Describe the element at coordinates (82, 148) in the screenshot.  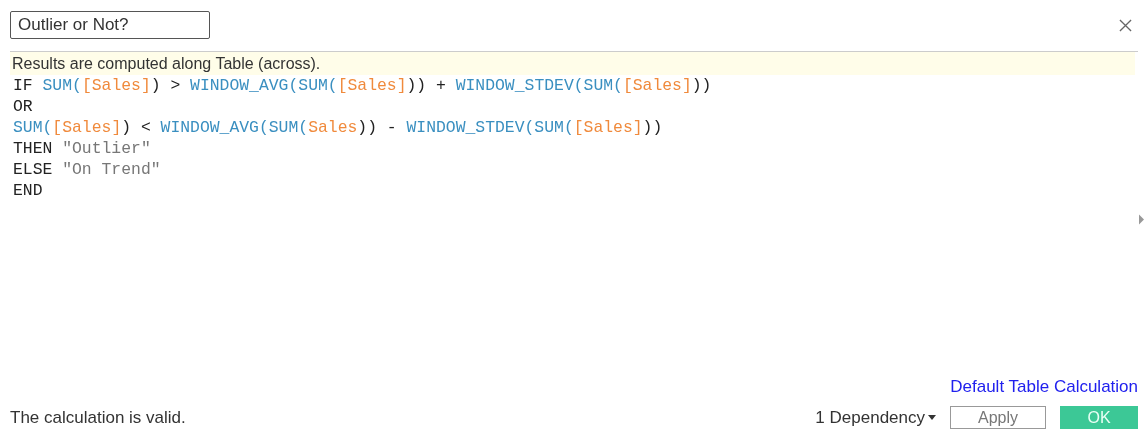
I see `formula-line: THEN "Outlier"` at that location.